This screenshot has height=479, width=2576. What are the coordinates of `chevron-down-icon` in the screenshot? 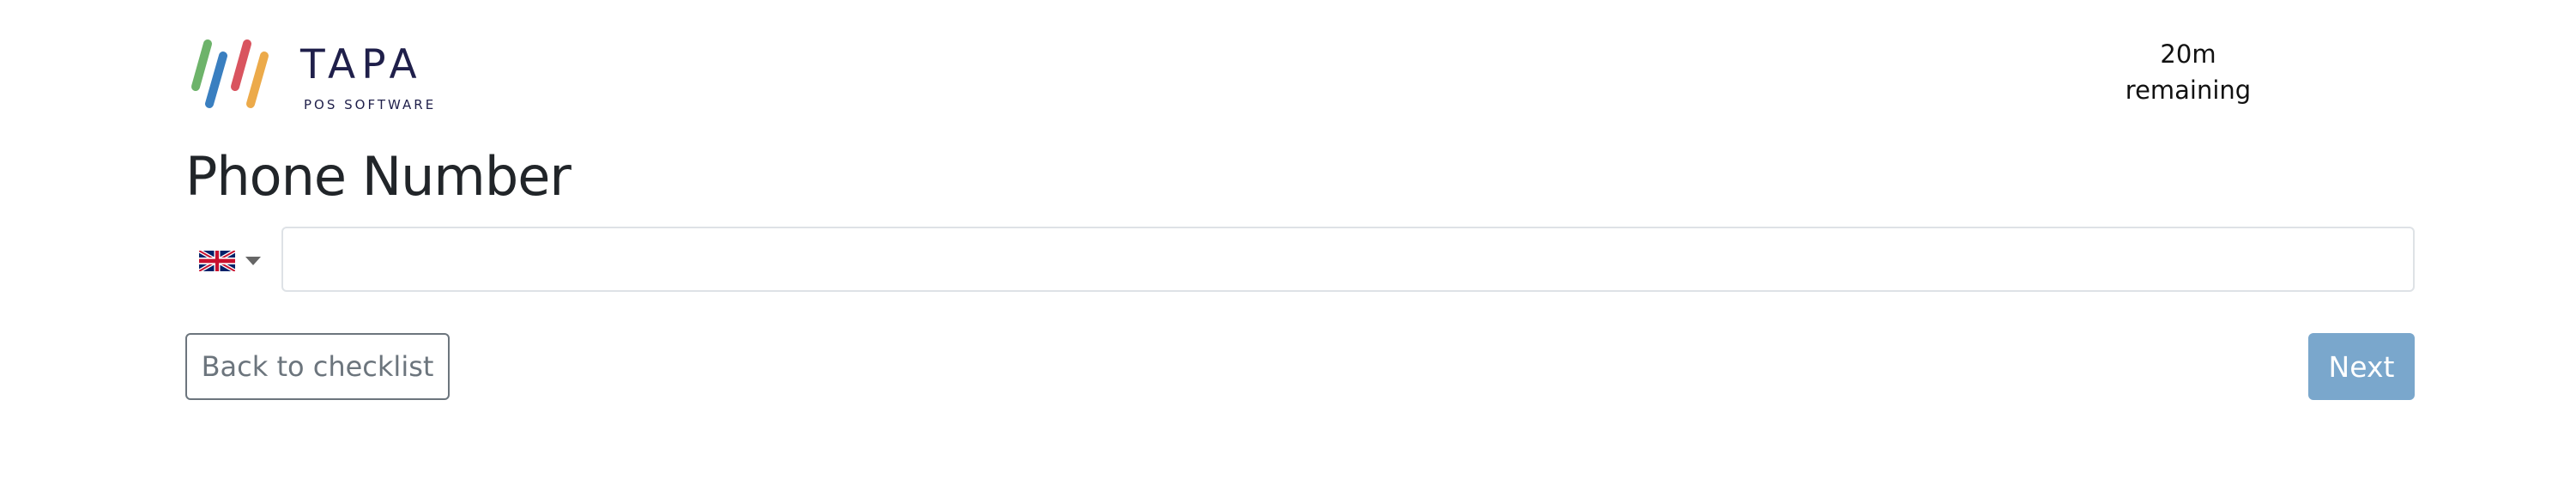 It's located at (253, 261).